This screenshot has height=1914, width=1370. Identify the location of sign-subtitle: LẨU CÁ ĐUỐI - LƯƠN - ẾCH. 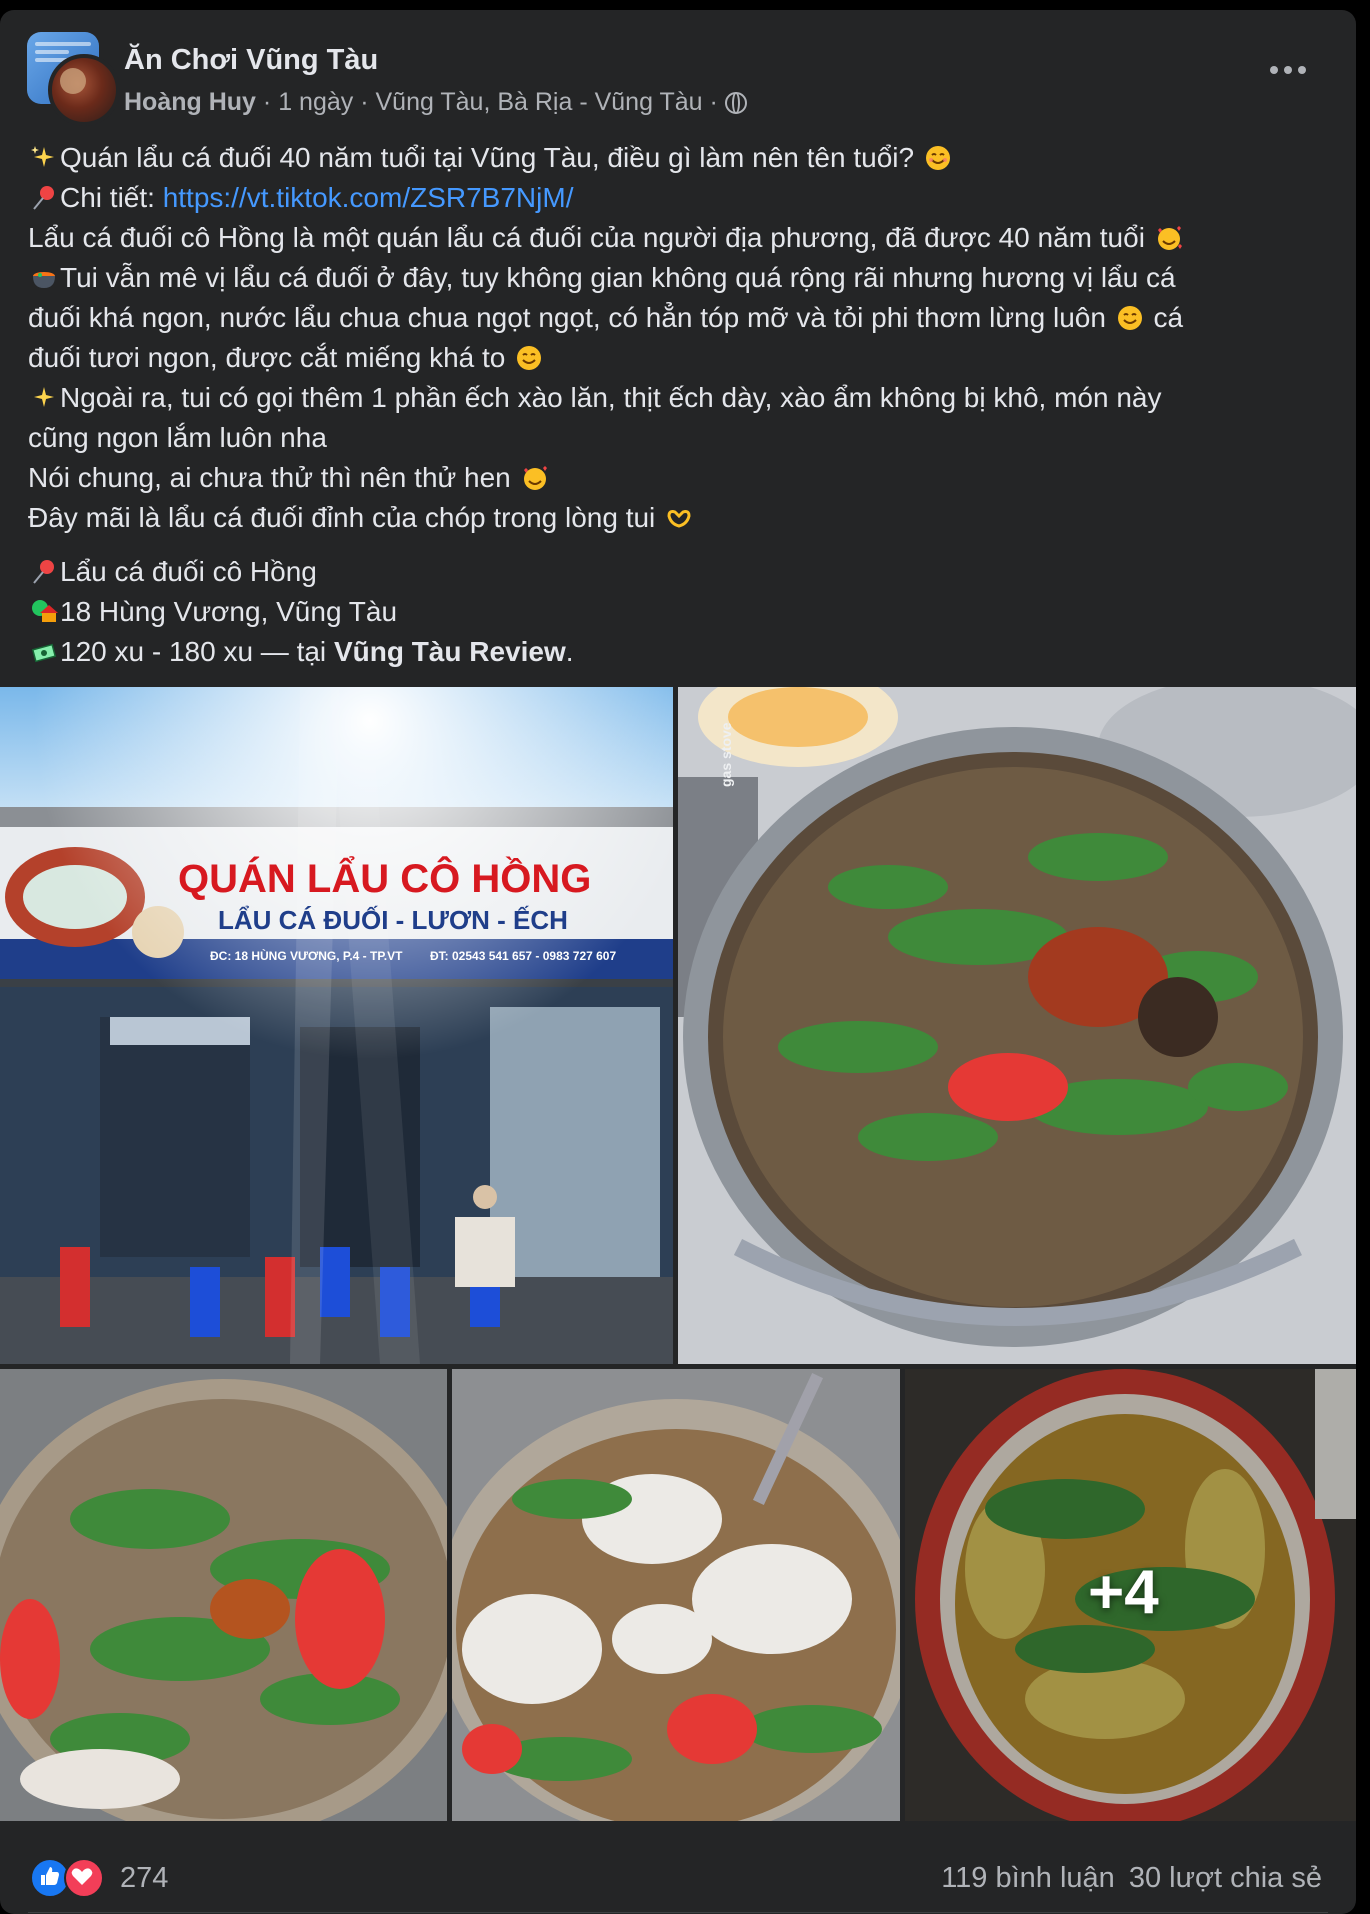
(393, 920).